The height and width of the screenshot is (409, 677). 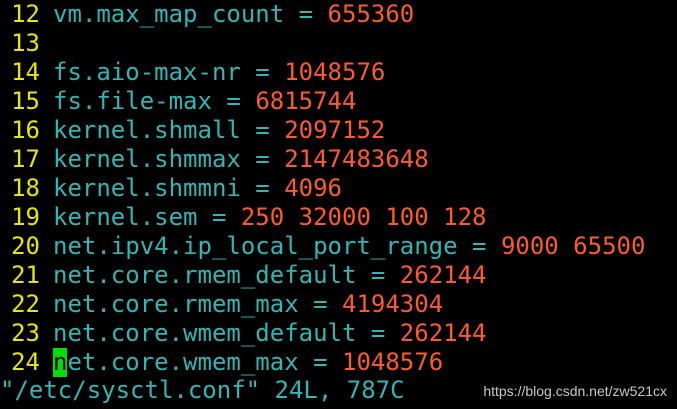 What do you see at coordinates (25, 246) in the screenshot?
I see `line-number: 20` at bounding box center [25, 246].